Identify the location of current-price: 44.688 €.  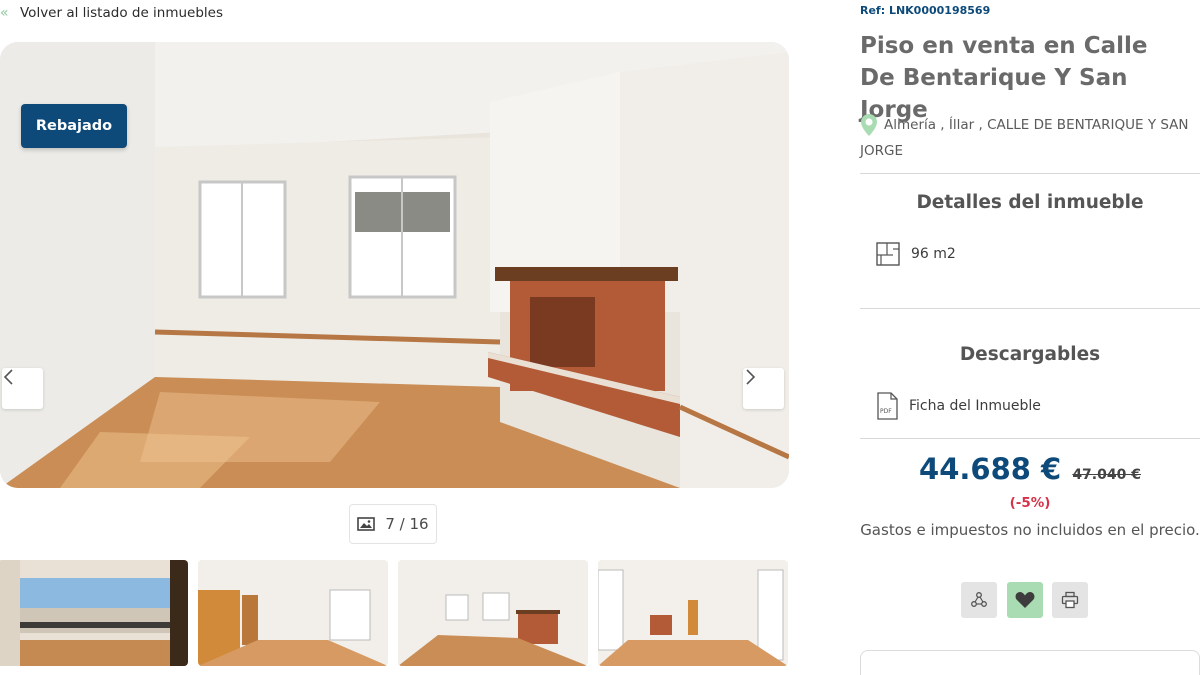
(990, 469).